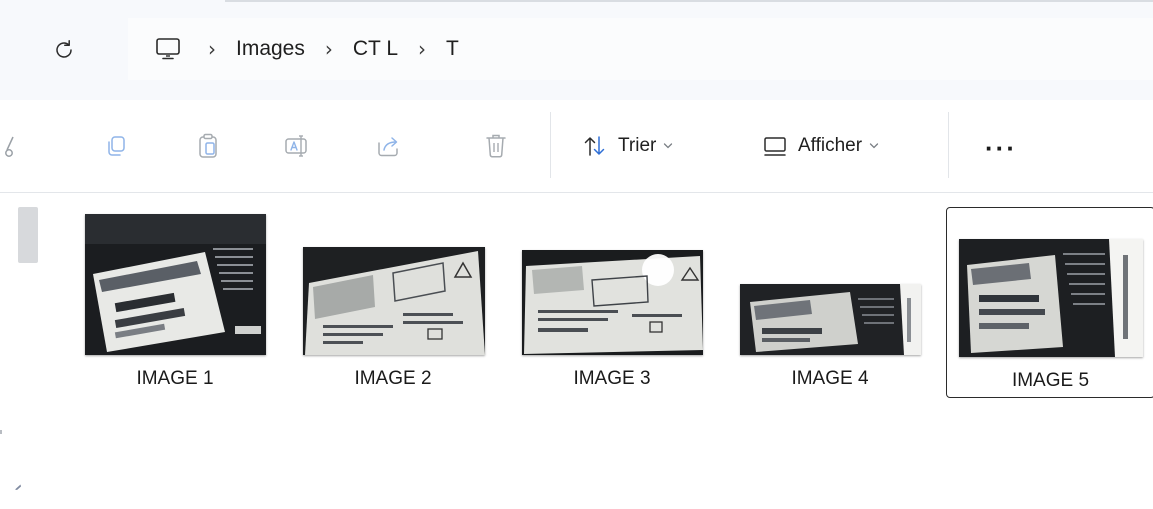 Image resolution: width=1153 pixels, height=509 pixels. I want to click on file-item-image-4: IMAGE 4, so click(830, 302).